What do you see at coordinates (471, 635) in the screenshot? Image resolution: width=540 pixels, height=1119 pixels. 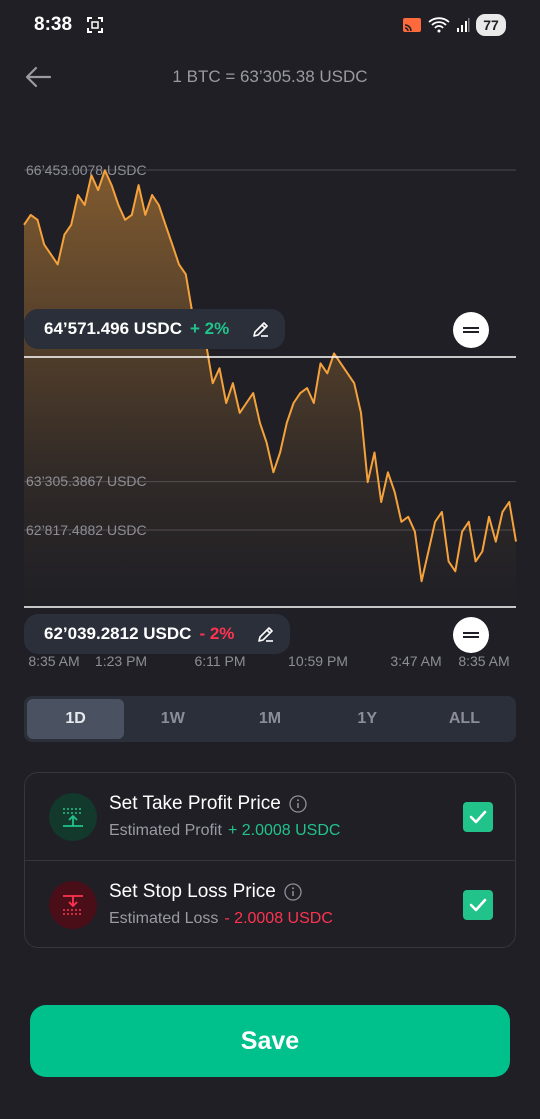 I see `stop-loss-drag-handle` at bounding box center [471, 635].